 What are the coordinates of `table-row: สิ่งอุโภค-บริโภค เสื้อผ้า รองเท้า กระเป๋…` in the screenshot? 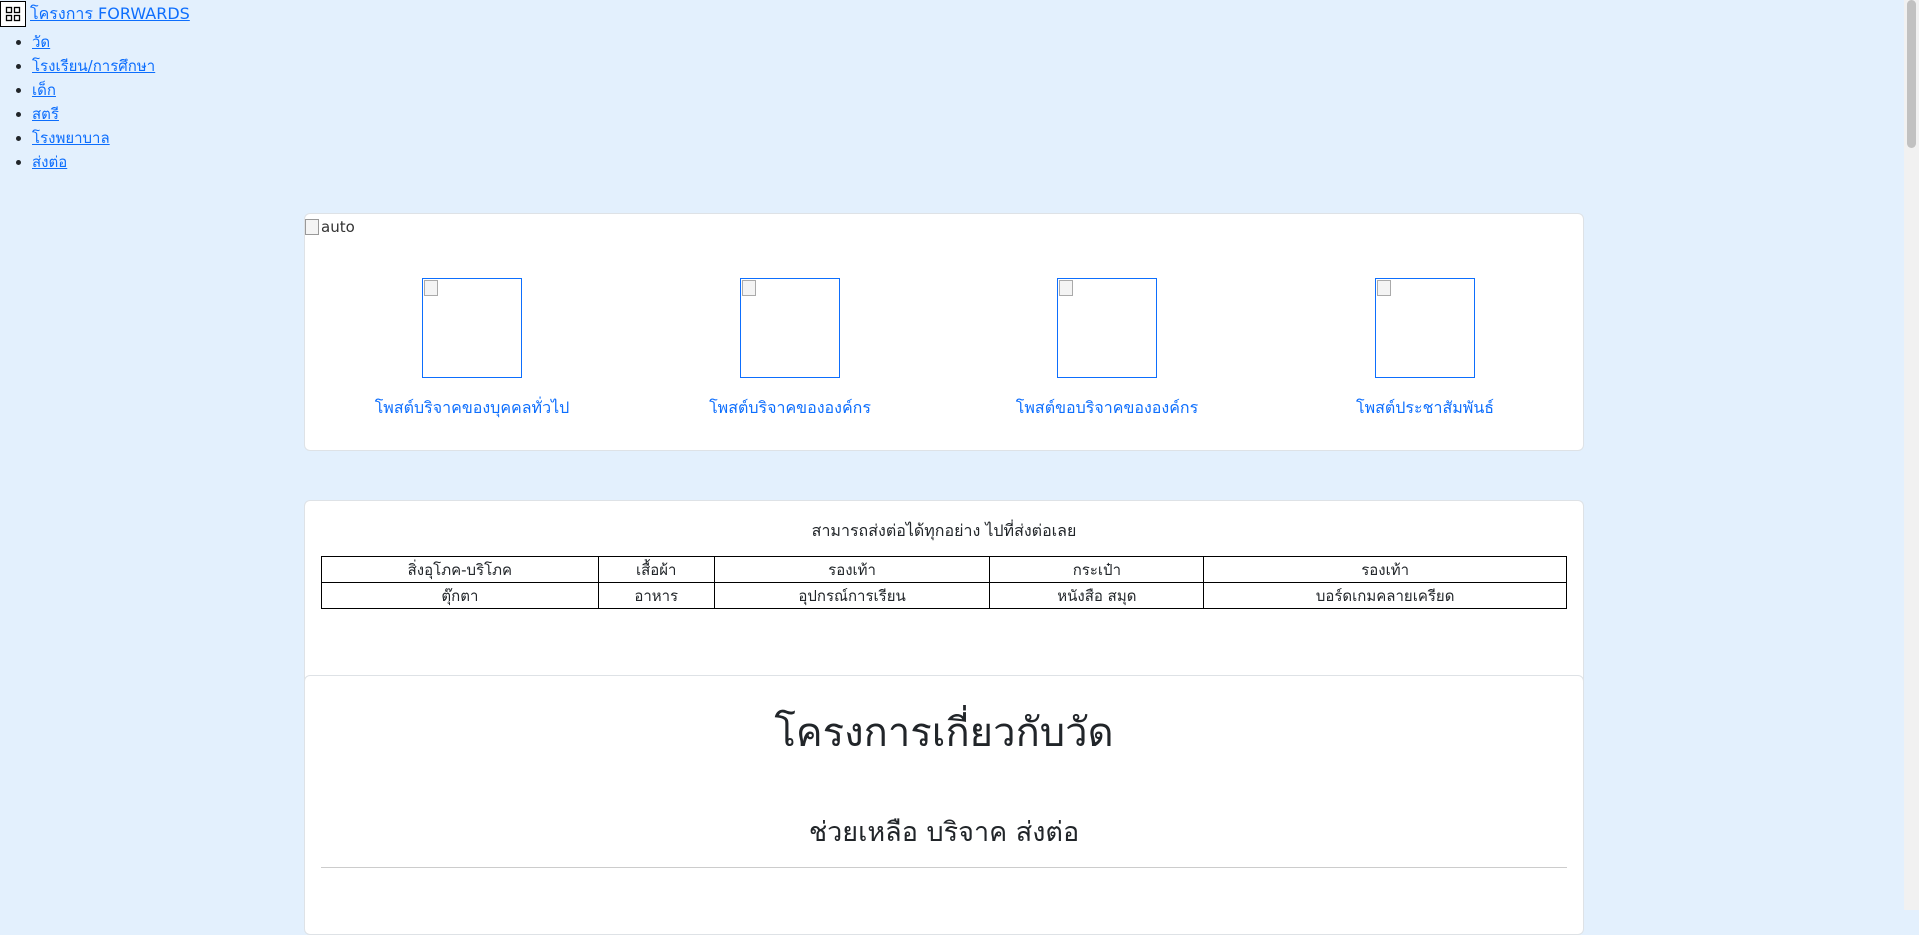 It's located at (944, 569).